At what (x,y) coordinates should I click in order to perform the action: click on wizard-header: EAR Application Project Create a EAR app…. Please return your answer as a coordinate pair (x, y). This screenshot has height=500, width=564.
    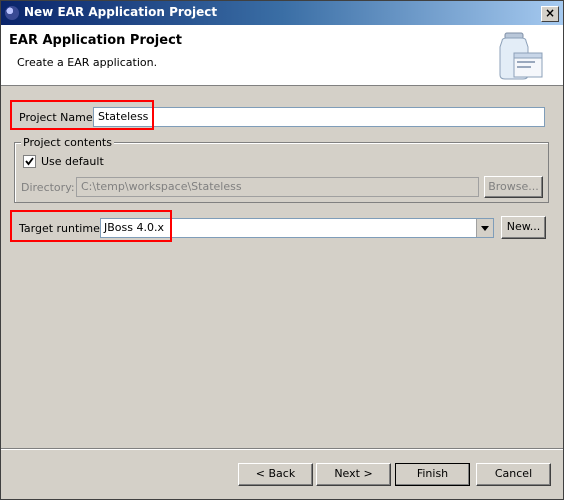
    Looking at the image, I should click on (282, 55).